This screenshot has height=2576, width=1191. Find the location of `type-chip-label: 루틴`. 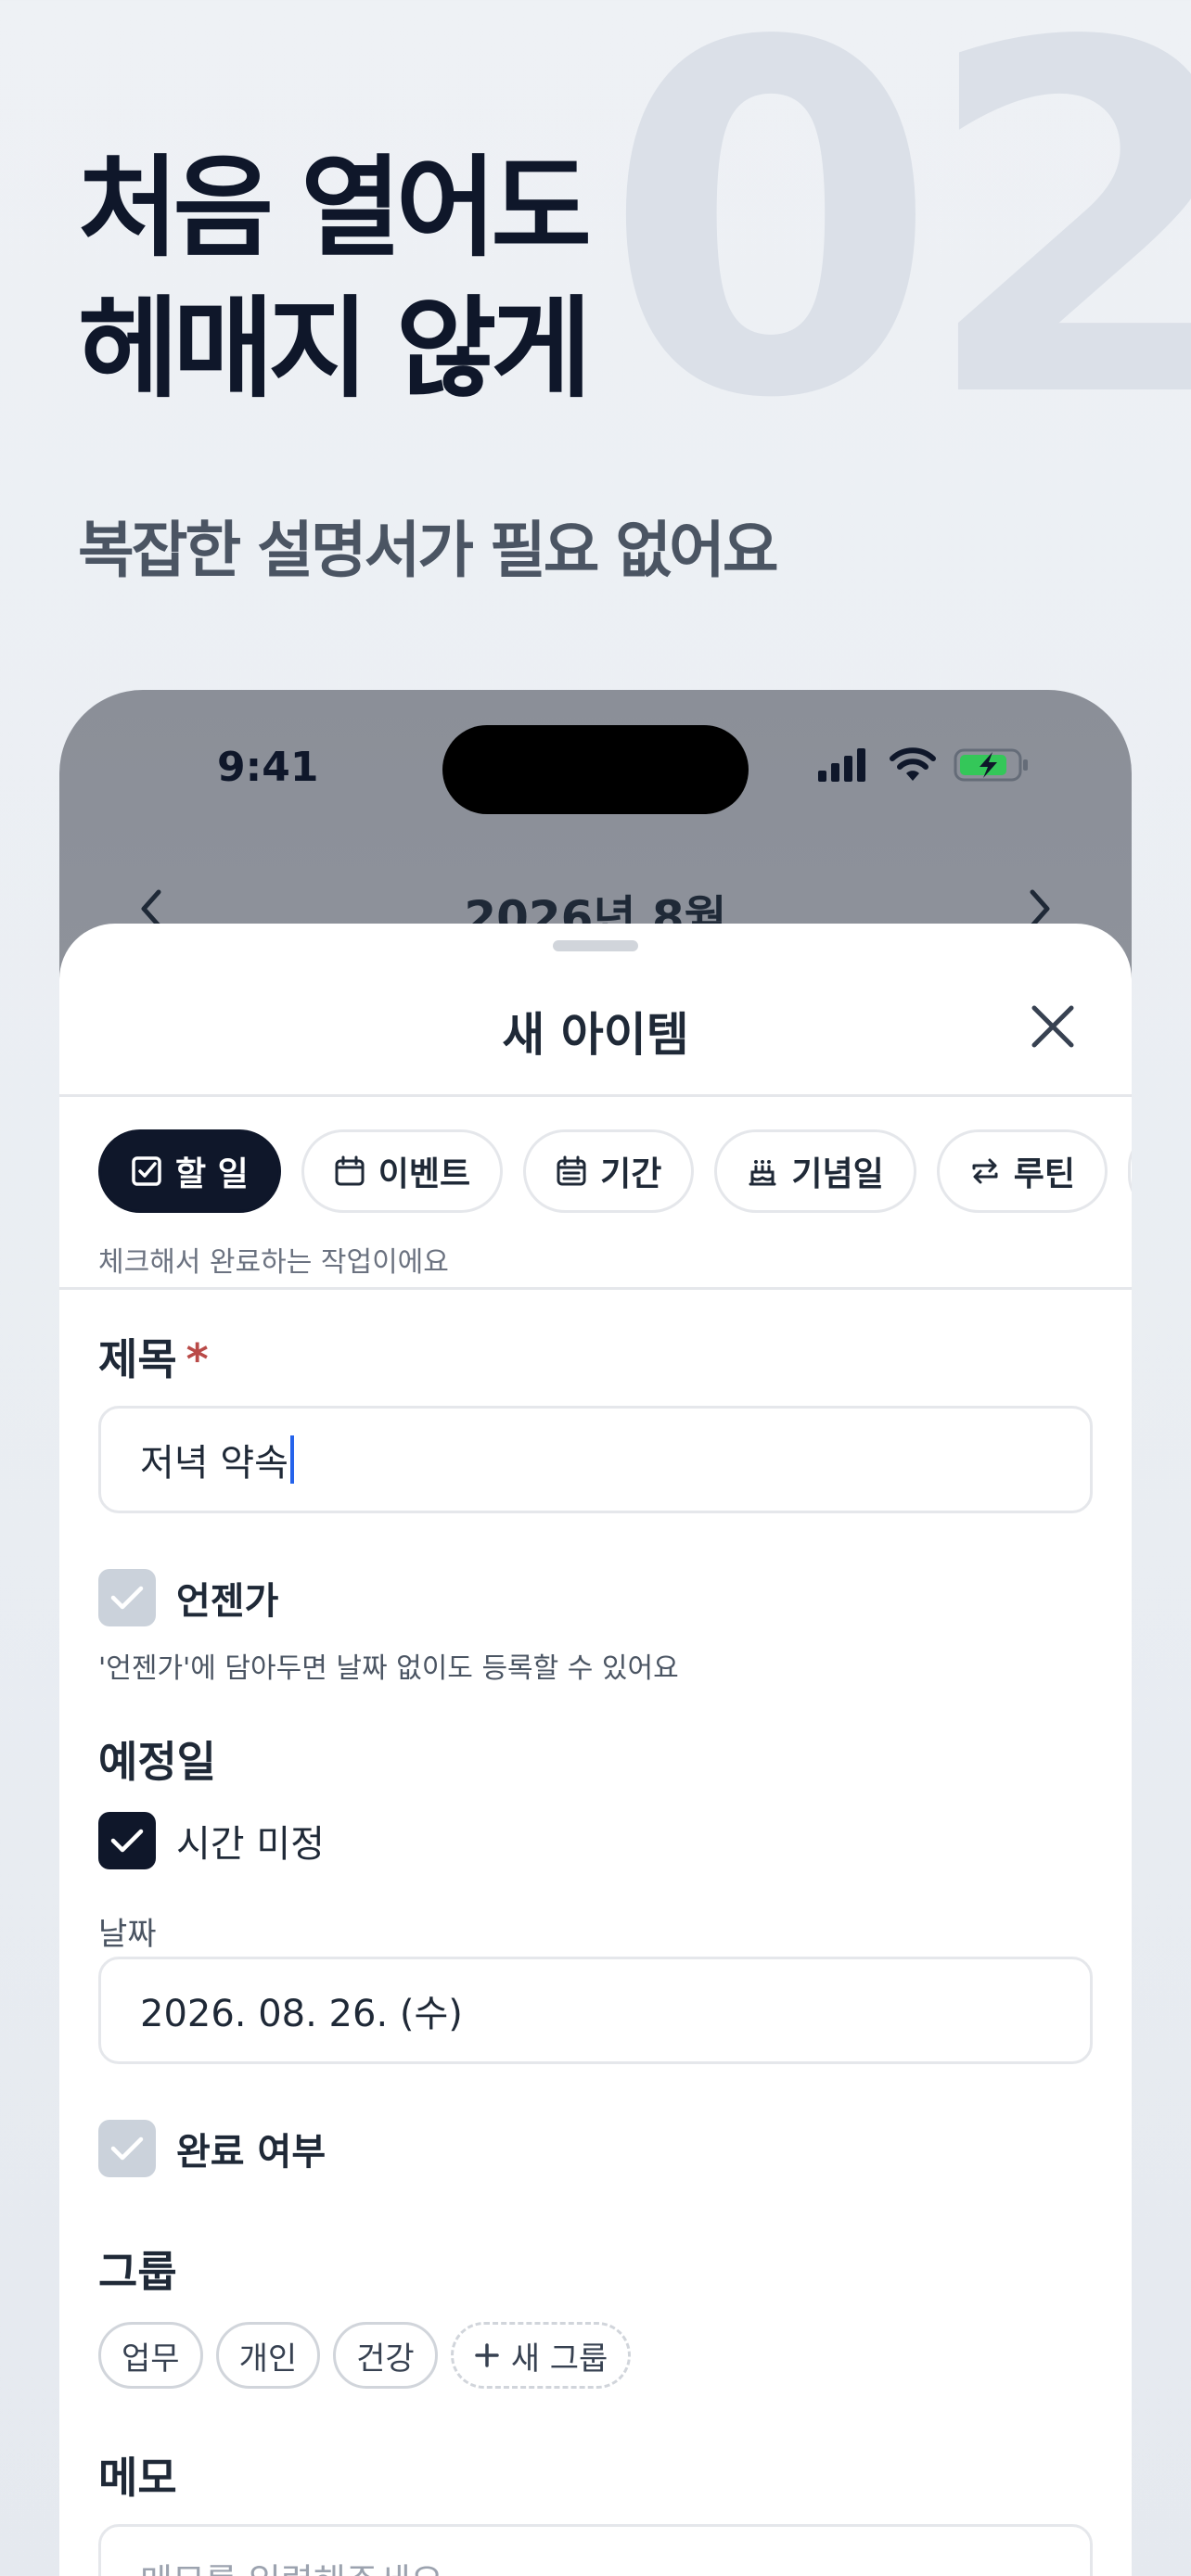

type-chip-label: 루틴 is located at coordinates (1044, 1174).